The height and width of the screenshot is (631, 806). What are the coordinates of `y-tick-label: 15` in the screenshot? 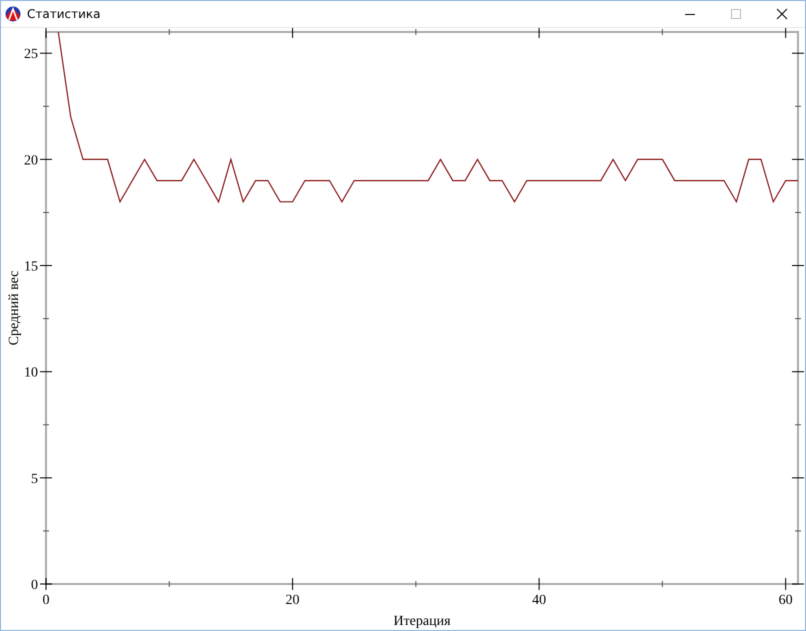 It's located at (31, 267).